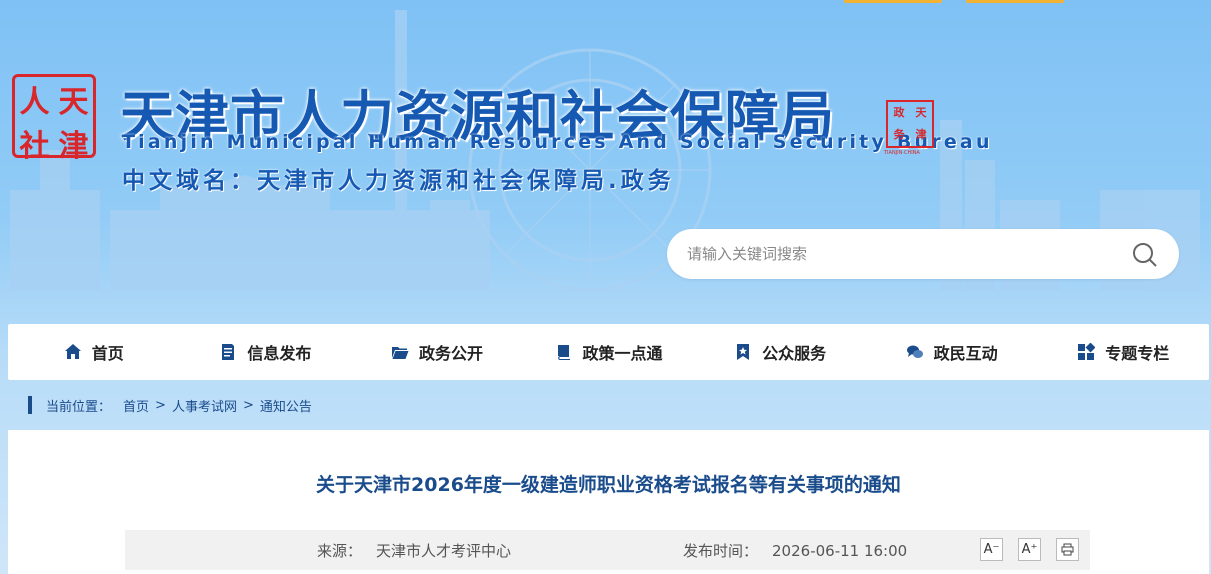 The height and width of the screenshot is (574, 1211). Describe the element at coordinates (204, 405) in the screenshot. I see `breadcrumb-exam-link: 人事考试网` at that location.